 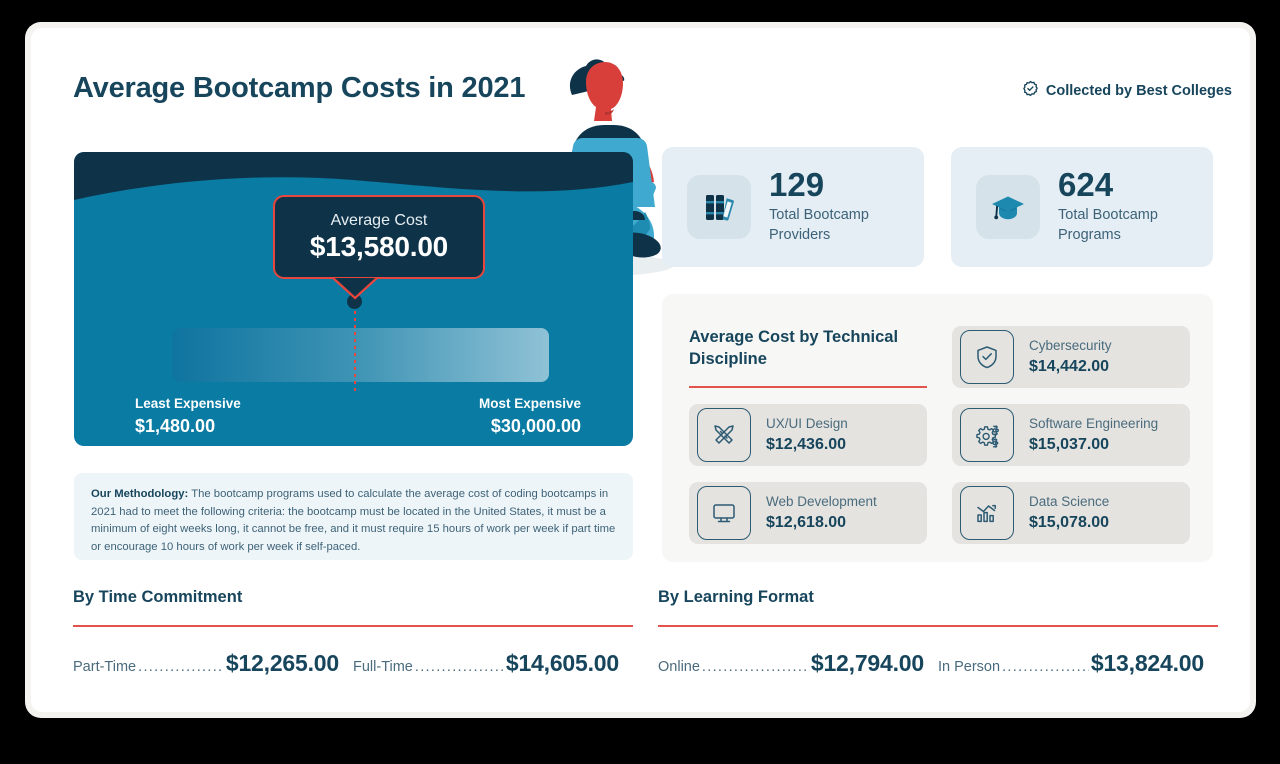 I want to click on discipline-text-ux-ui-design: UX/UI Design $12,436.00, so click(x=807, y=434).